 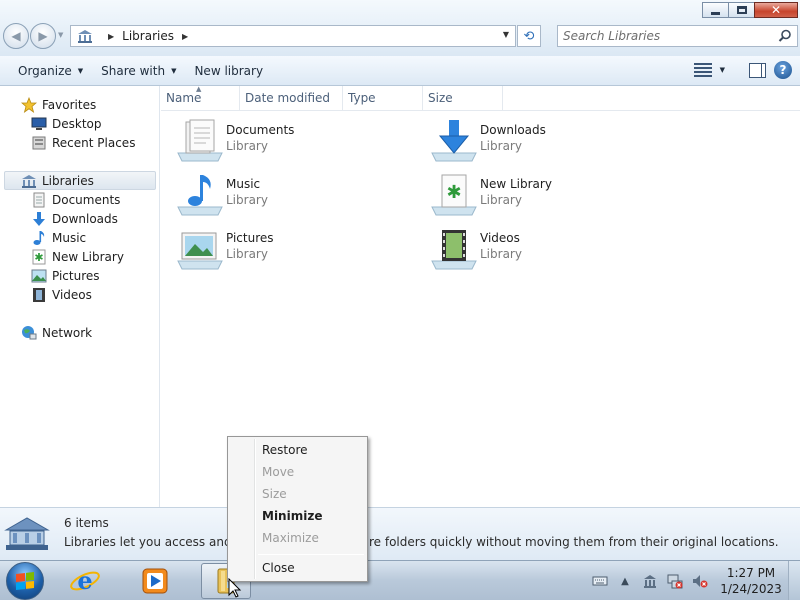 What do you see at coordinates (400, 71) in the screenshot?
I see `command-bar: Organize ▼ Share with ▼ New library ▼ ?` at bounding box center [400, 71].